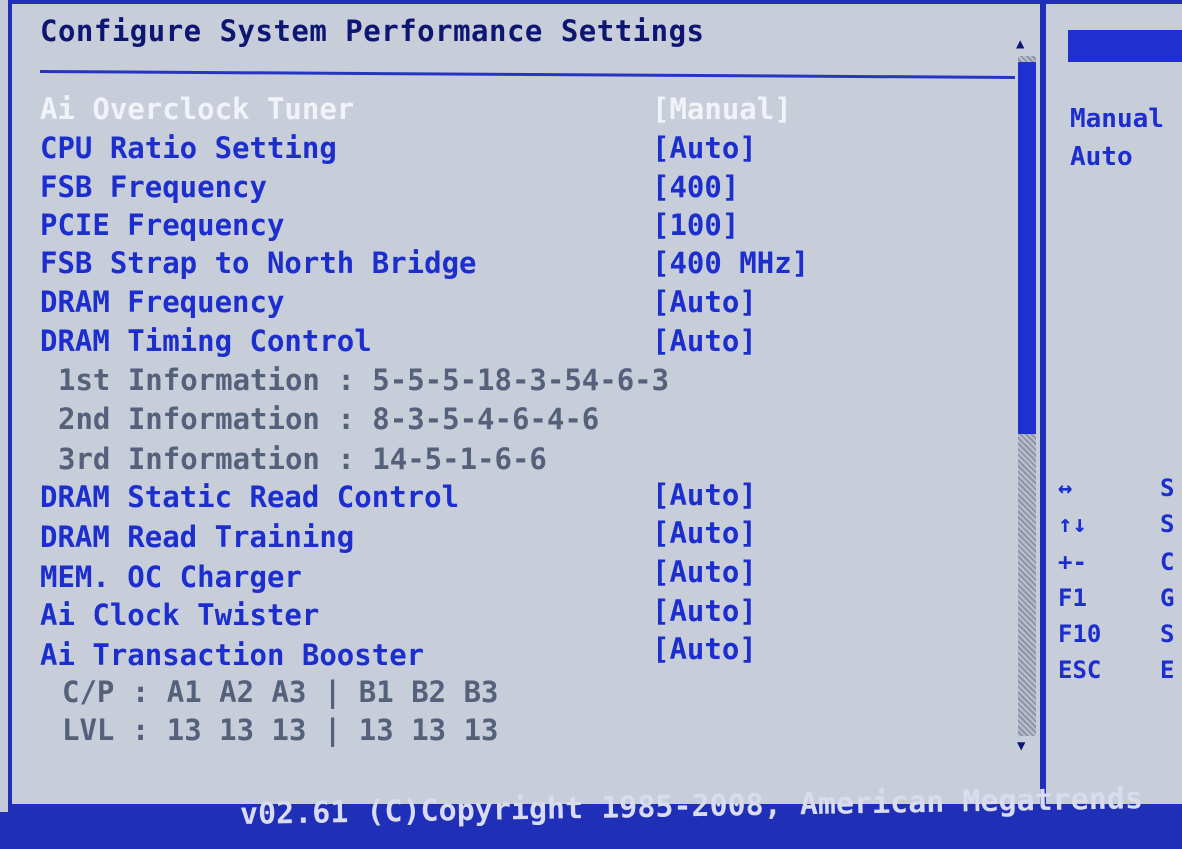 This screenshot has width=1182, height=849. What do you see at coordinates (1167, 634) in the screenshot?
I see `key-f10-desc: S` at bounding box center [1167, 634].